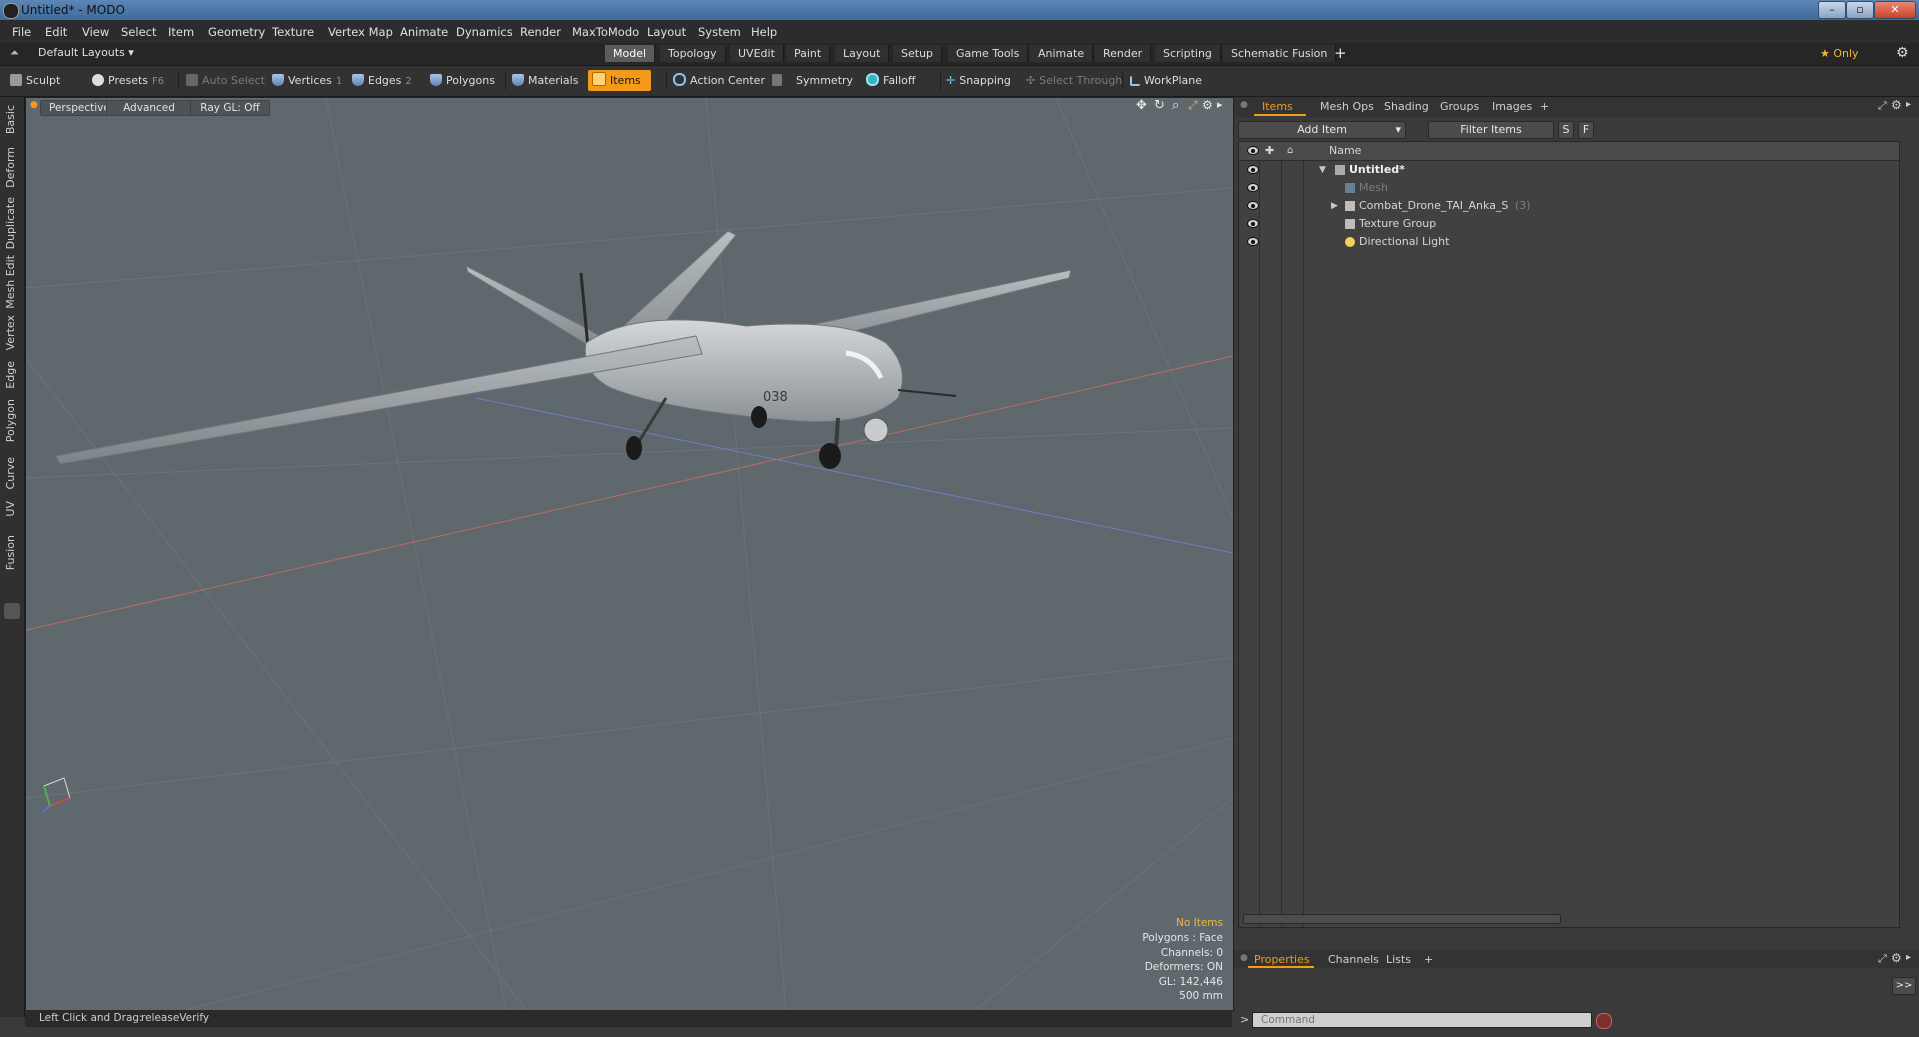  What do you see at coordinates (1334, 206) in the screenshot?
I see `expand-chevron-icon: ▶` at bounding box center [1334, 206].